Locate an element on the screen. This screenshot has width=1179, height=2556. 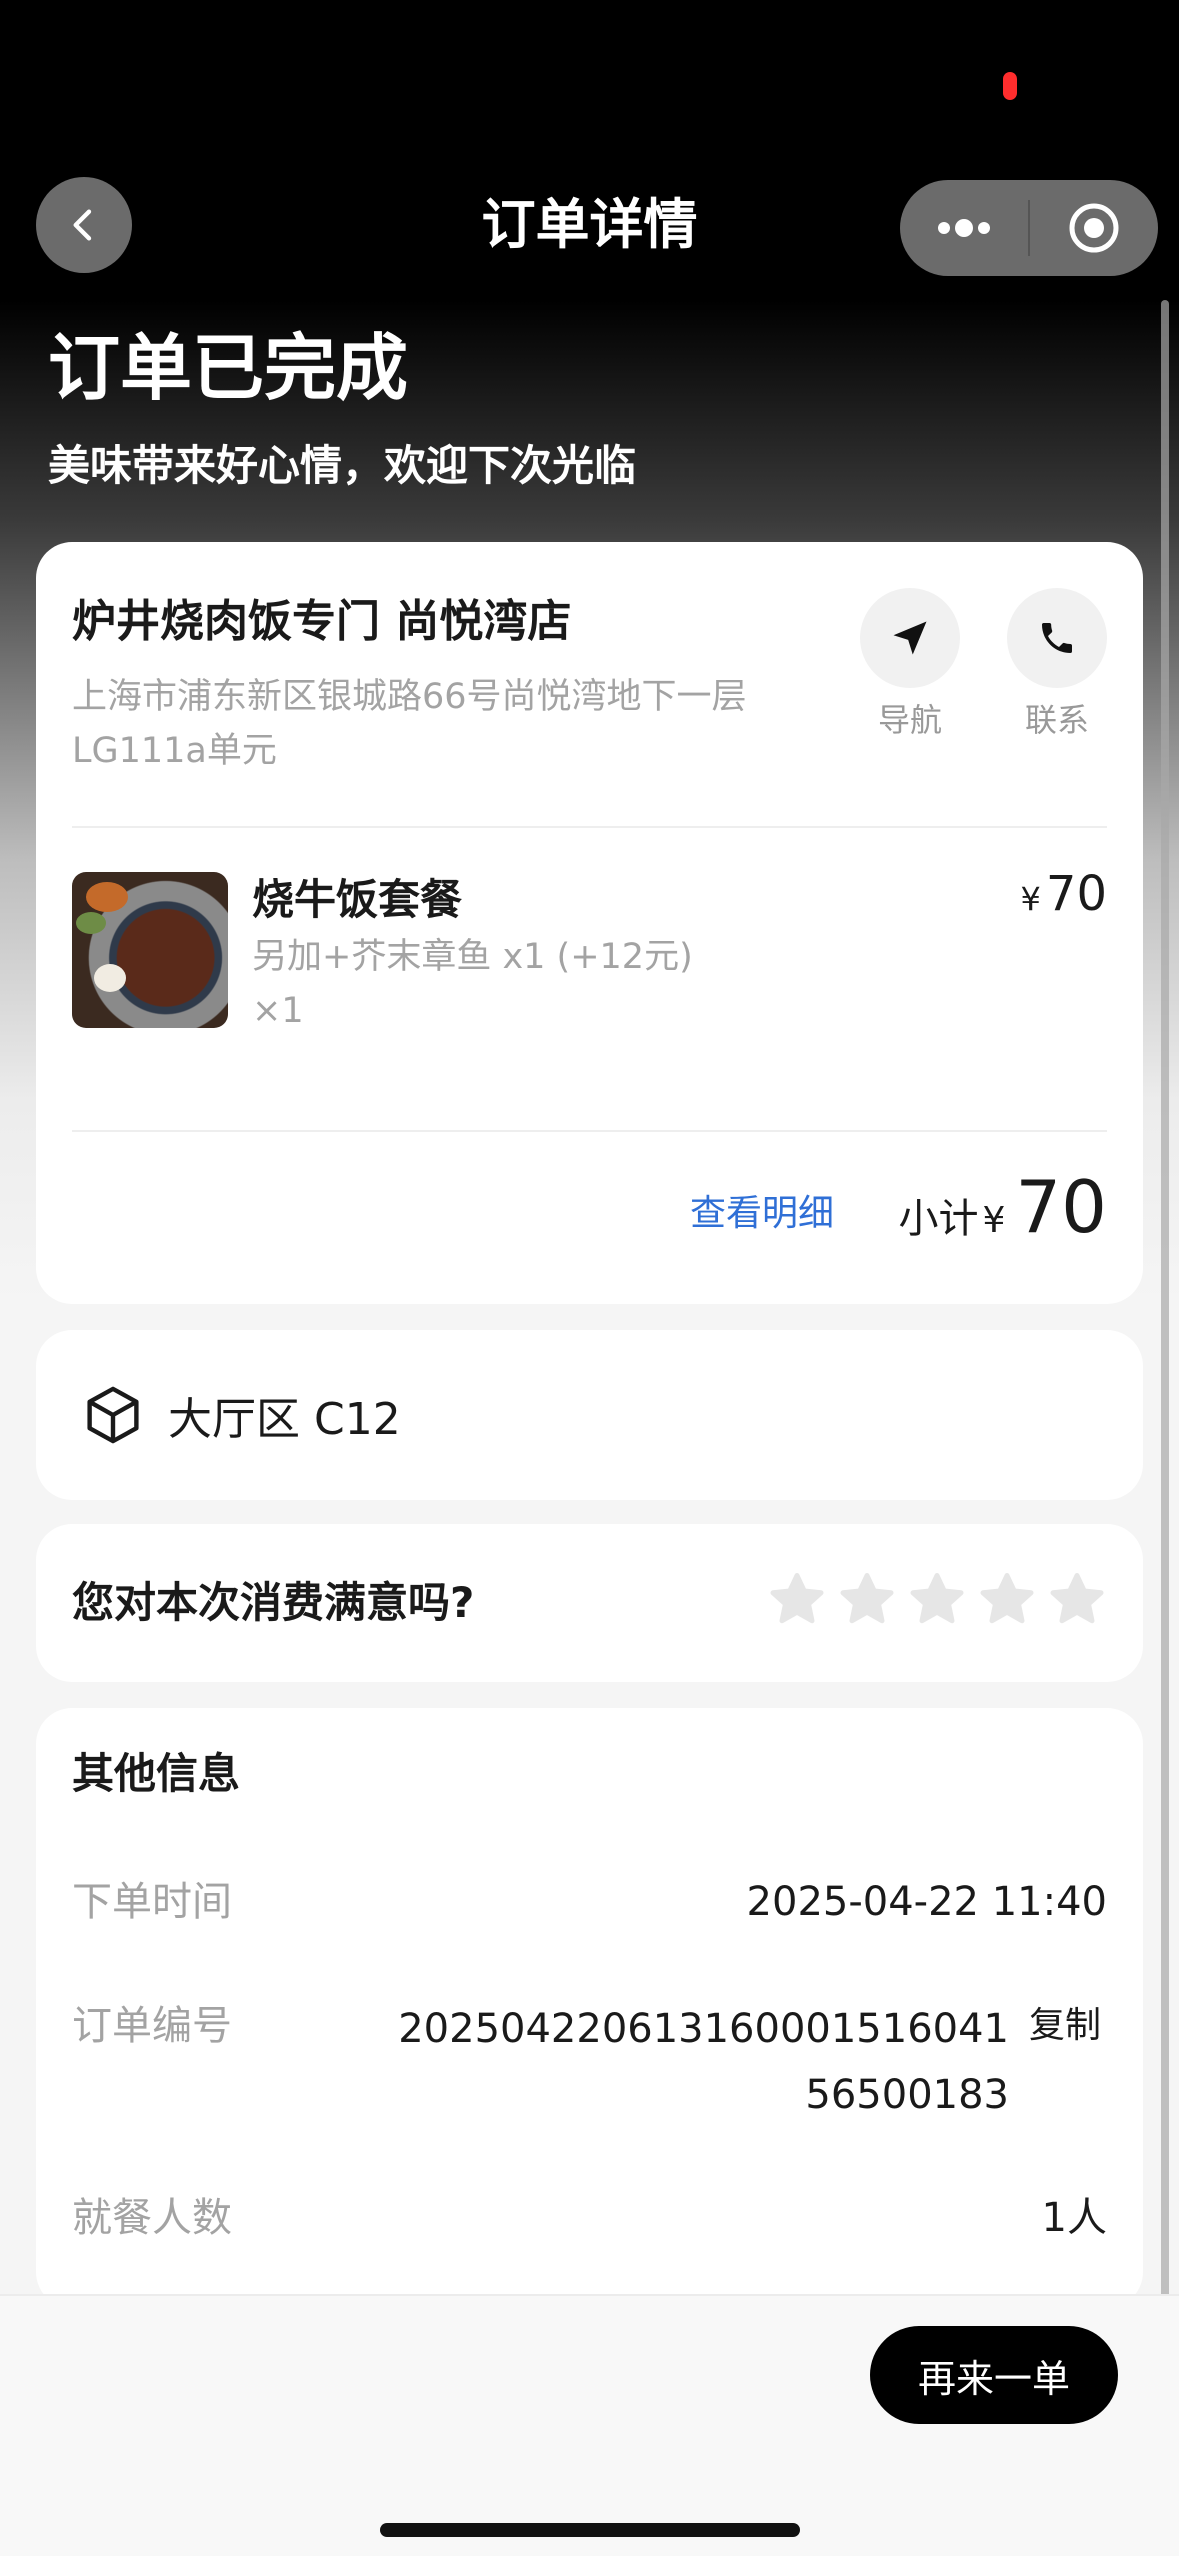
navigation-arrow-icon is located at coordinates (910, 638).